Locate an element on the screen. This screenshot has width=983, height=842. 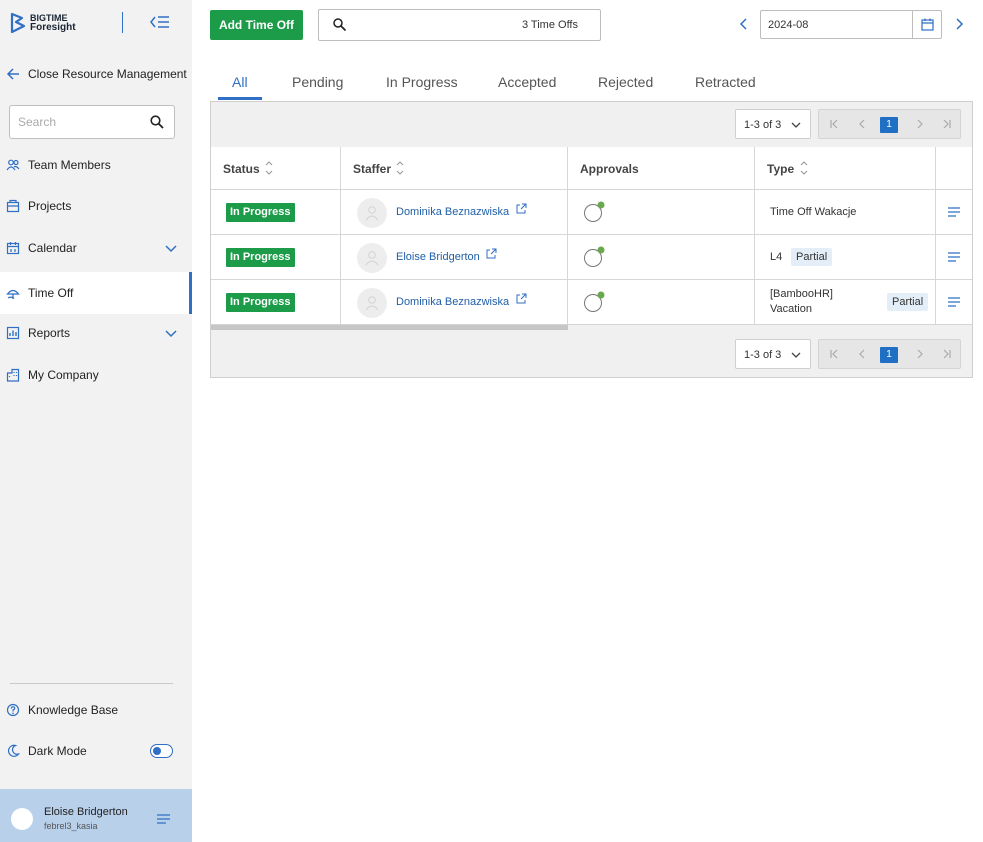
sidebar-divider is located at coordinates (91, 683).